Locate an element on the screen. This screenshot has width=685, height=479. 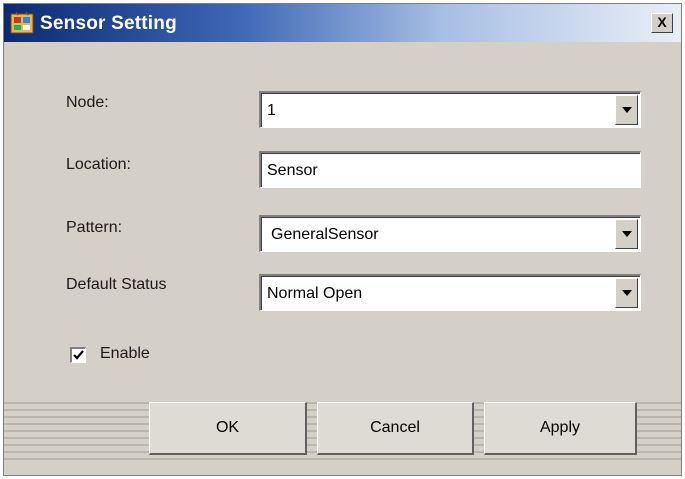
default-status-dropdown-button is located at coordinates (626, 293).